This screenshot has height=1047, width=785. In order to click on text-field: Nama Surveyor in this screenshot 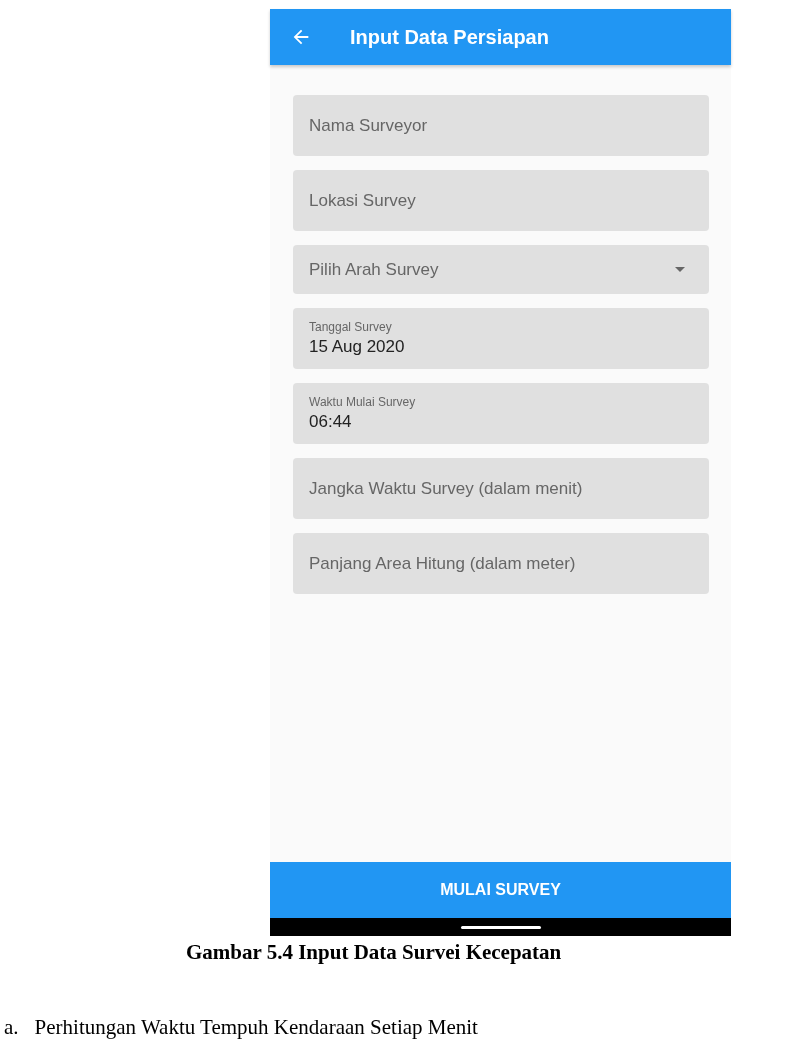, I will do `click(501, 125)`.